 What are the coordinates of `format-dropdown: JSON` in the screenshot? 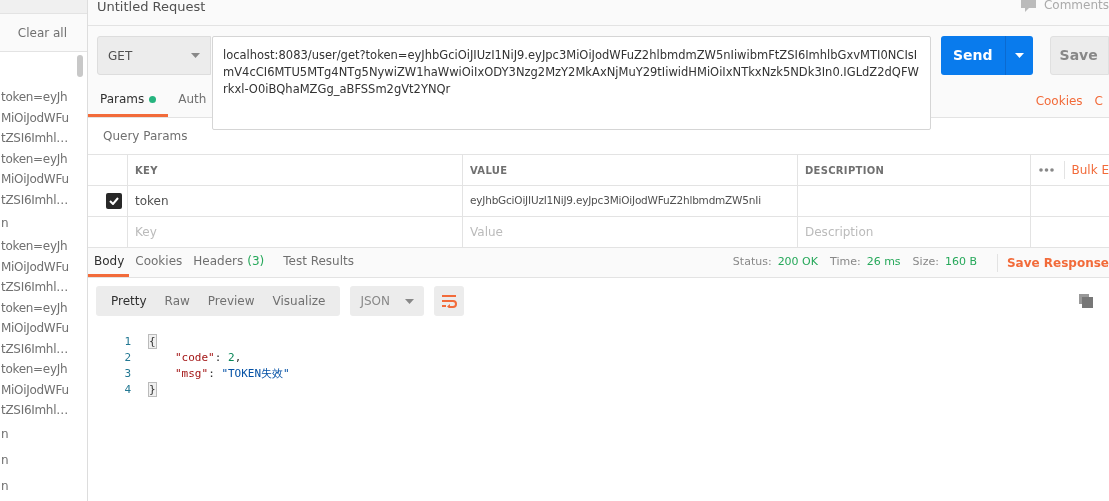 It's located at (387, 301).